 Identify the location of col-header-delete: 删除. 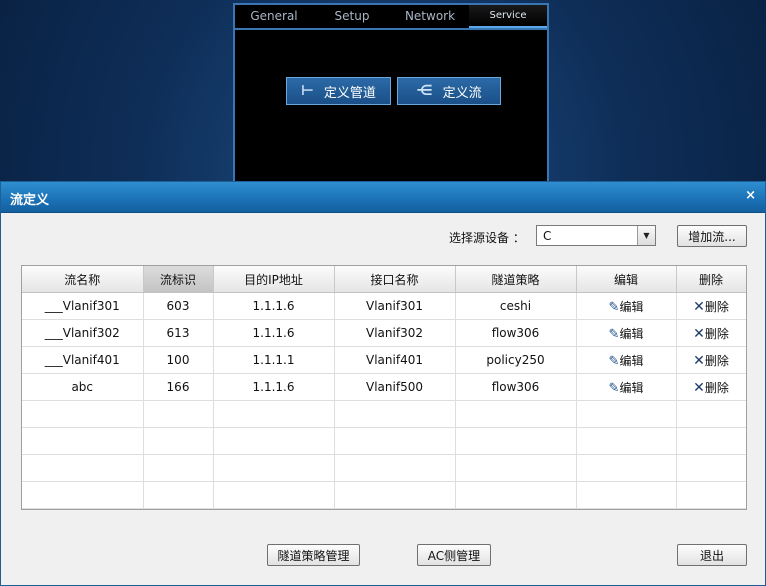
(711, 279).